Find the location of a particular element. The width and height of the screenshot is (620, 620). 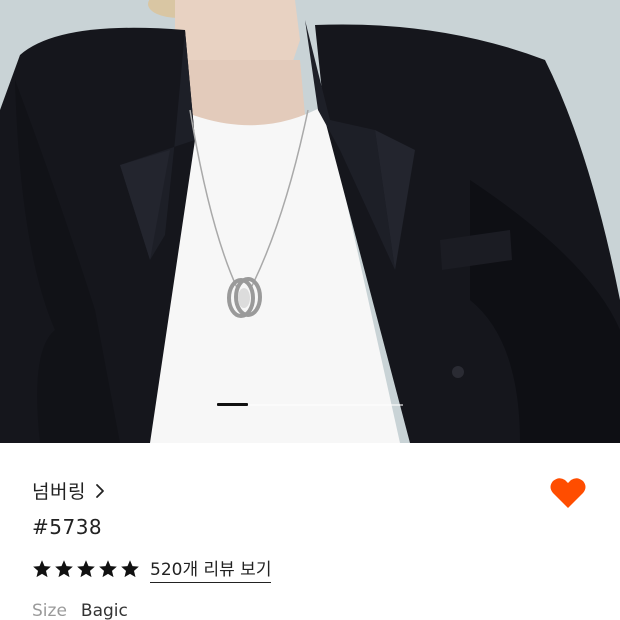

rating-row: 520개 리뷰 보기 is located at coordinates (152, 569).